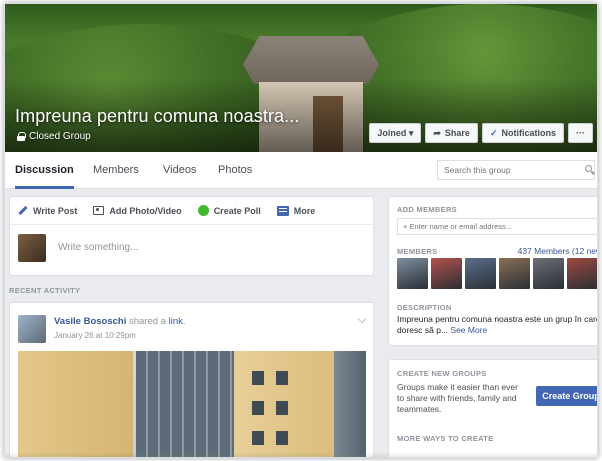  Describe the element at coordinates (282, 210) in the screenshot. I see `list-icon` at that location.